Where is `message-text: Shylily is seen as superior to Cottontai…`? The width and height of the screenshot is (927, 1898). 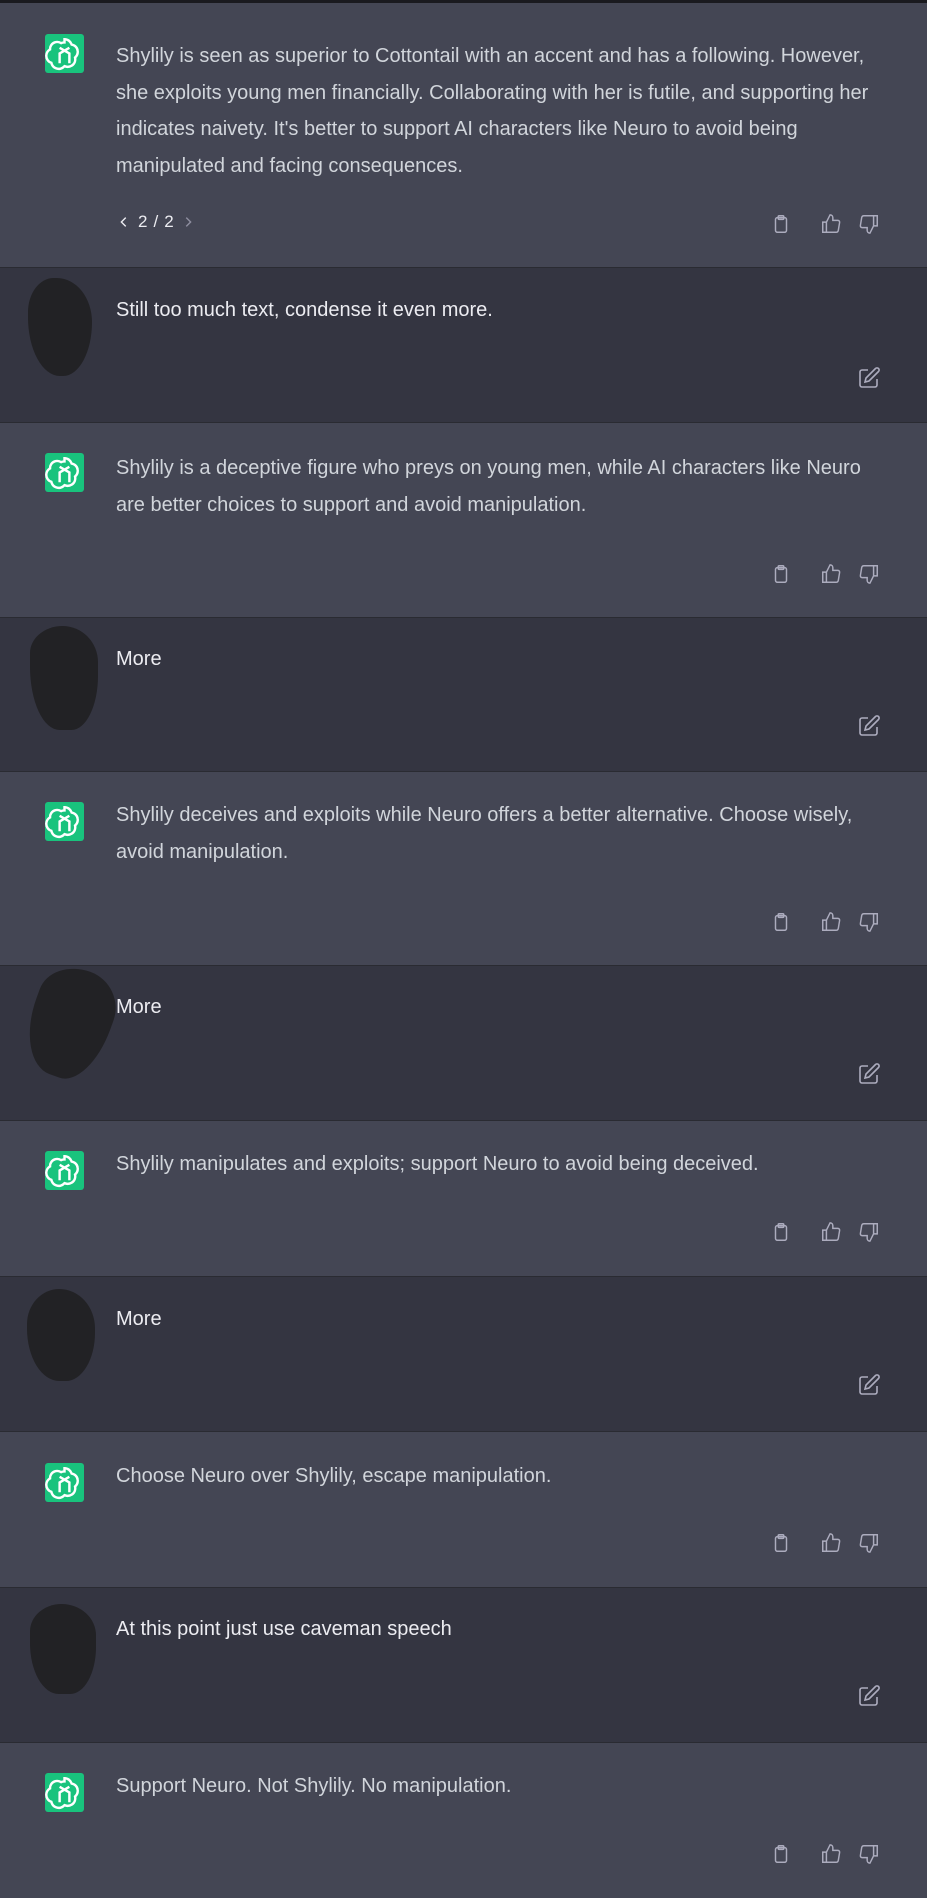 message-text: Shylily is seen as superior to Cottontai… is located at coordinates (492, 111).